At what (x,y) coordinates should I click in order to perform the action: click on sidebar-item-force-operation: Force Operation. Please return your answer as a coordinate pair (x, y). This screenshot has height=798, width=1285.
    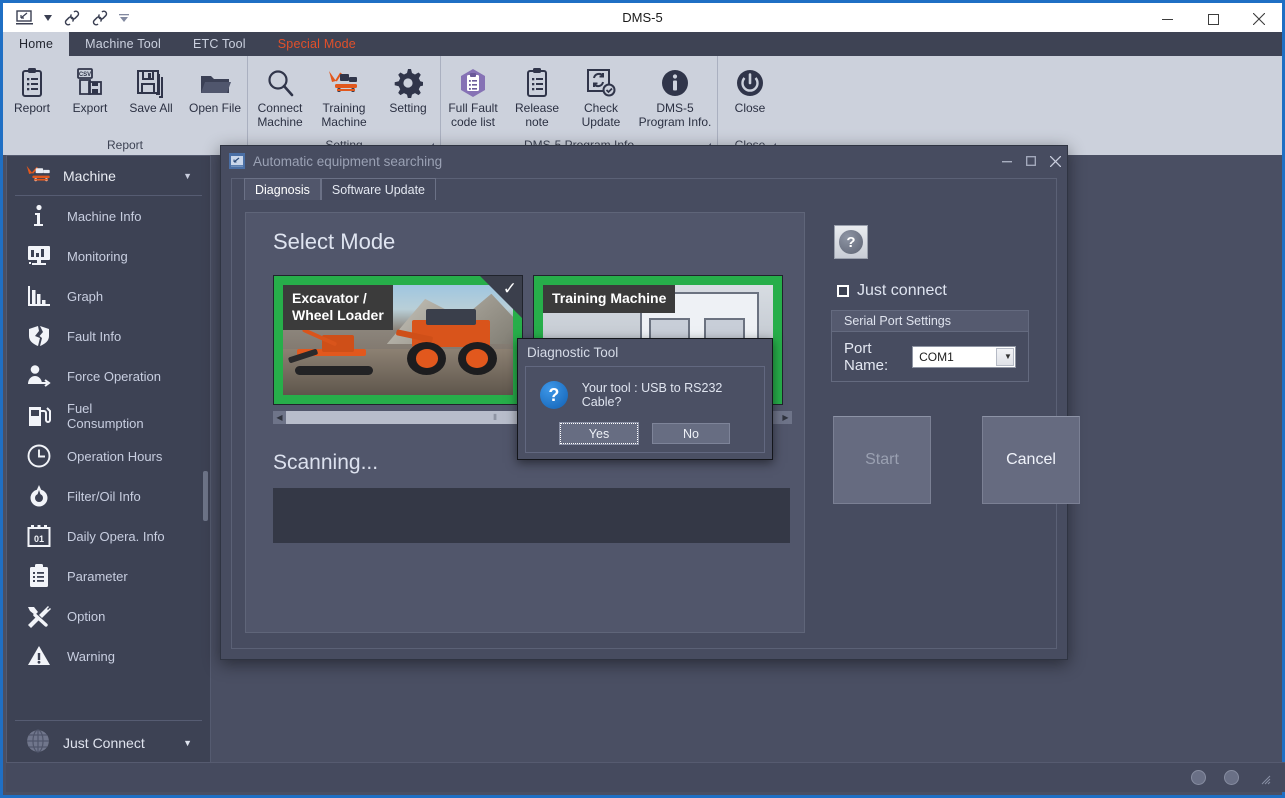
    Looking at the image, I should click on (108, 376).